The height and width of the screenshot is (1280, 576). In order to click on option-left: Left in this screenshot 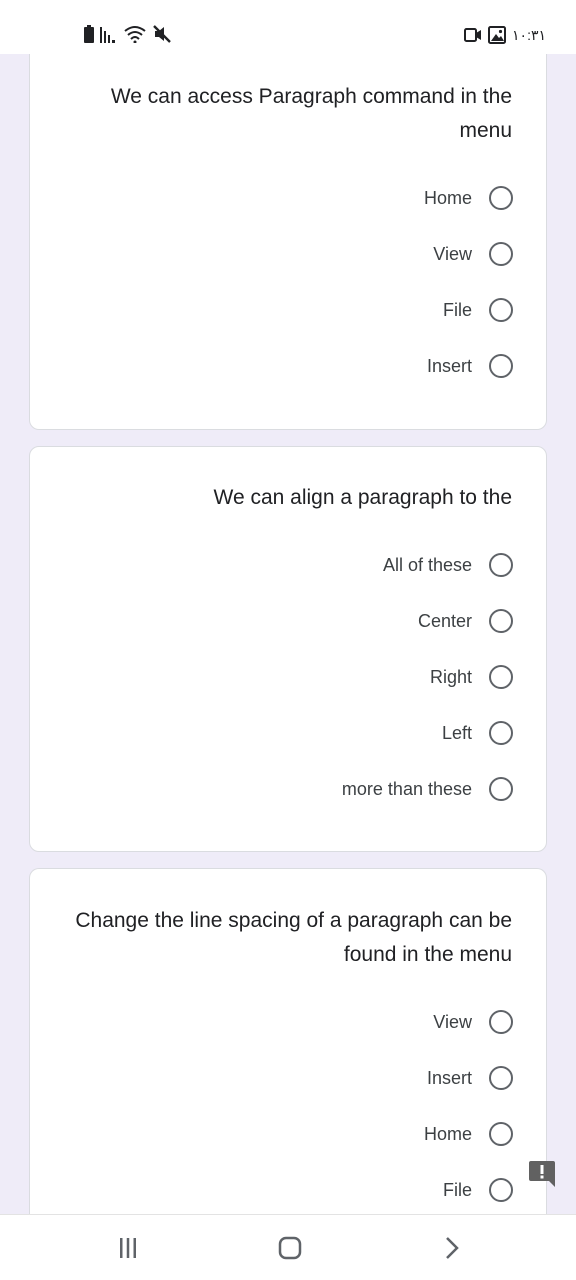, I will do `click(477, 733)`.